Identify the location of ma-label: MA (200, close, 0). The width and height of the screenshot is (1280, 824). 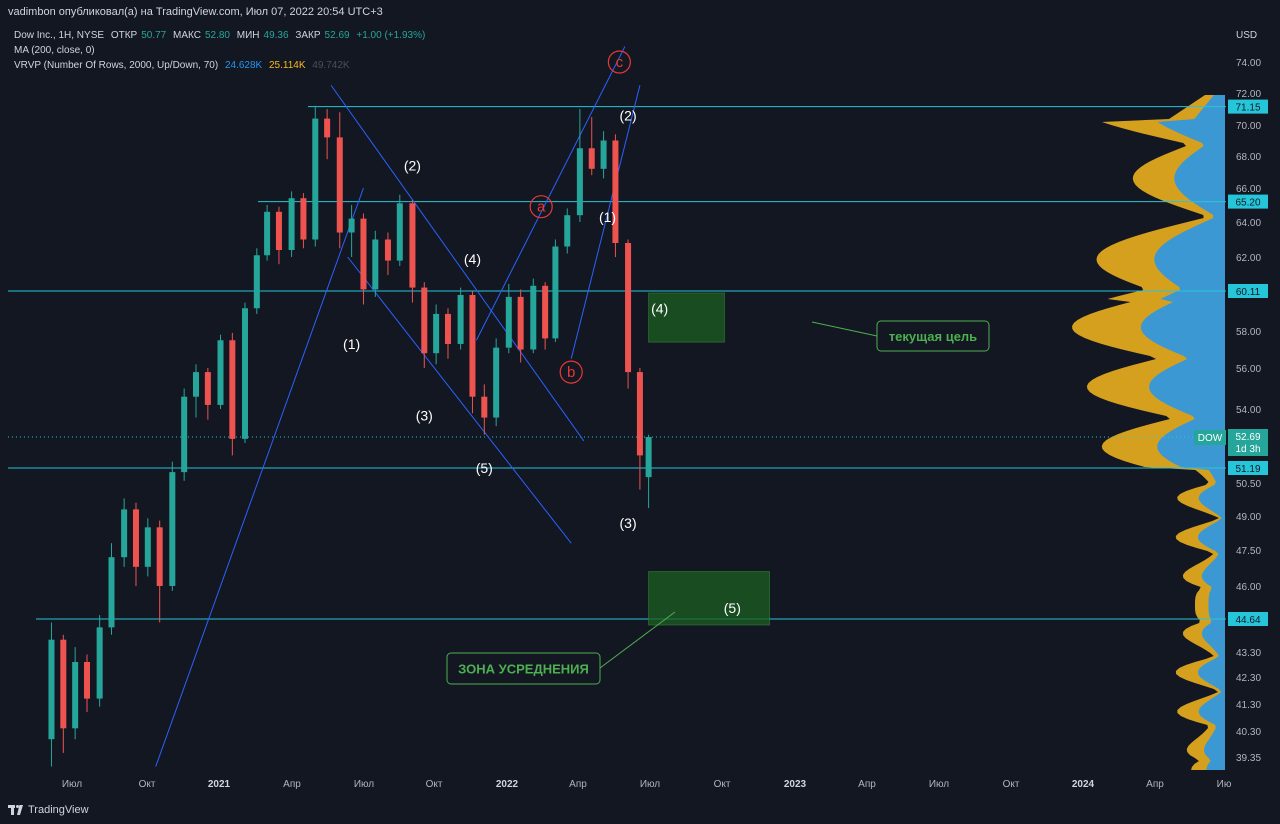
(54, 50).